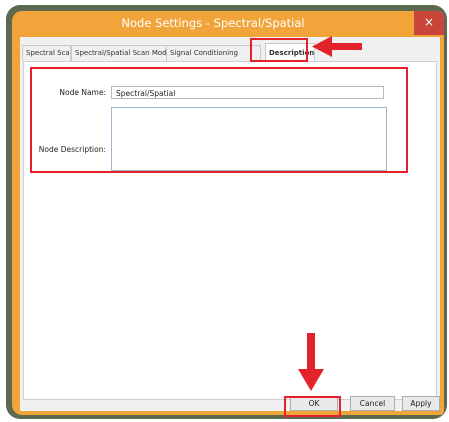 This screenshot has height=422, width=449. What do you see at coordinates (311, 362) in the screenshot?
I see `down-arrow-icon` at bounding box center [311, 362].